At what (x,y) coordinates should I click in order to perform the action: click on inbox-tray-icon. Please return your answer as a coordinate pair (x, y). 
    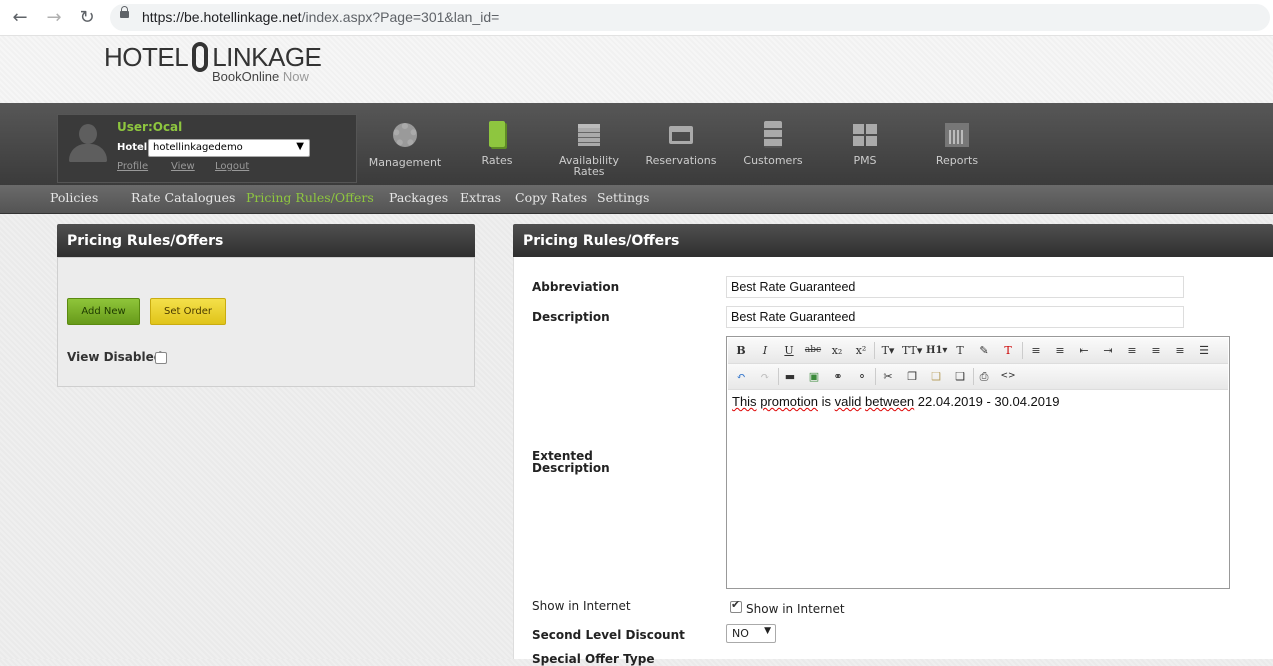
    Looking at the image, I should click on (681, 135).